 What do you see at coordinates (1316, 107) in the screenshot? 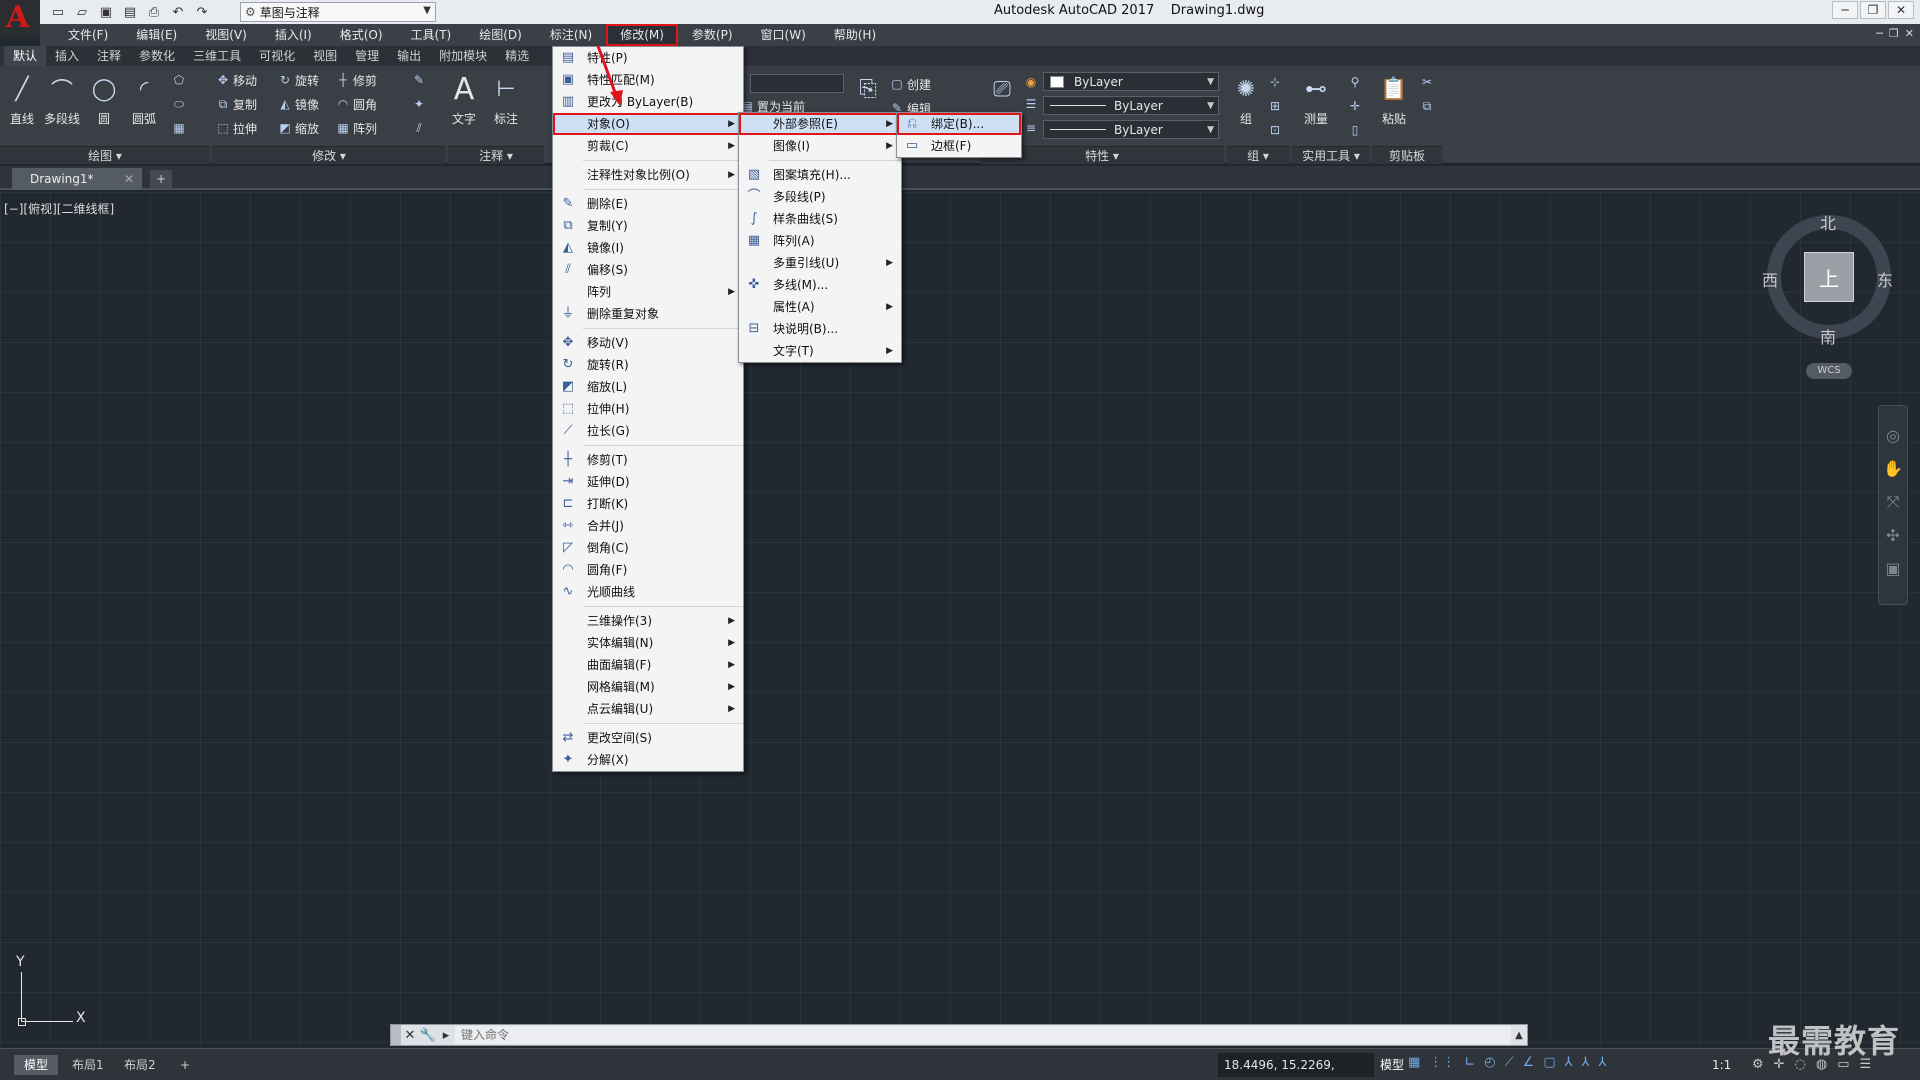
I see `measure-button: ⊷ 测量` at bounding box center [1316, 107].